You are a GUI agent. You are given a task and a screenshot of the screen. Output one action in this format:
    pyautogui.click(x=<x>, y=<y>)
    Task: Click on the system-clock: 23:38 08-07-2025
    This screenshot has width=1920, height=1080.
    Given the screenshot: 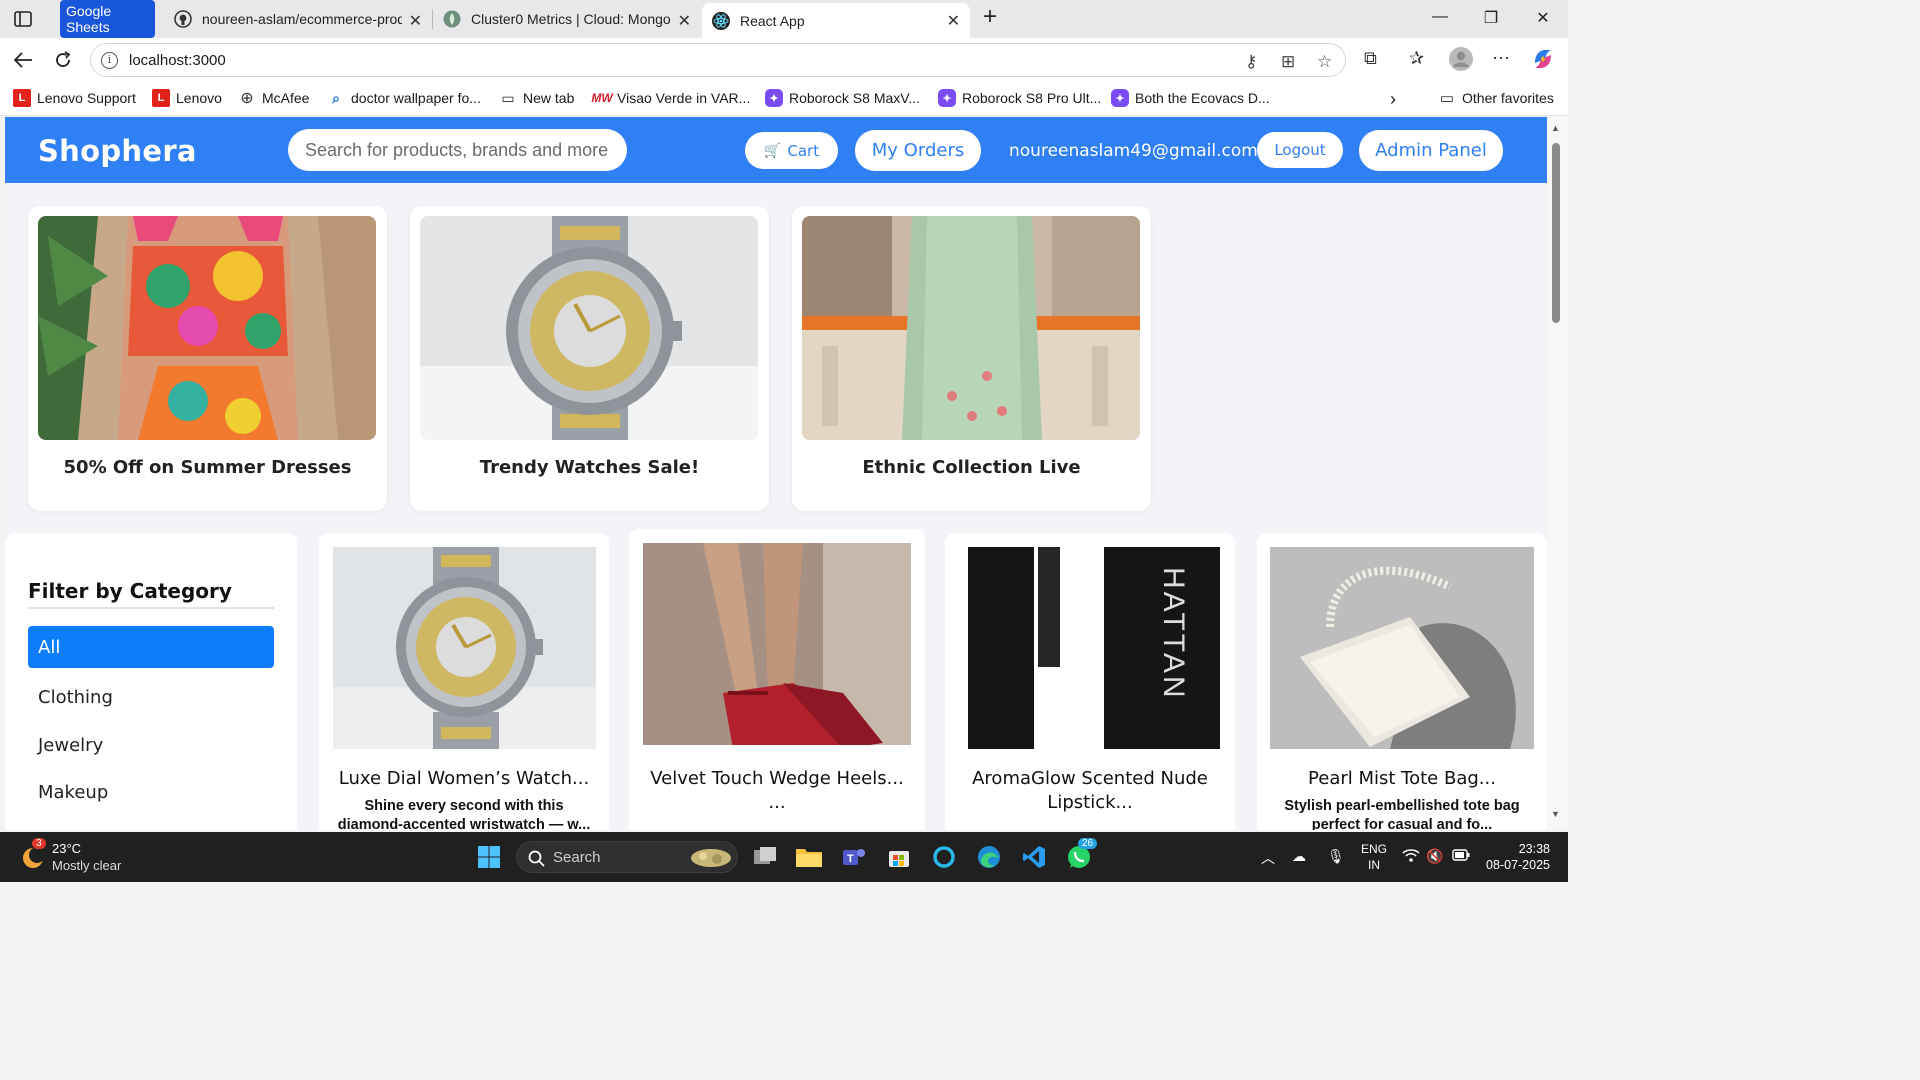 What is the action you would take?
    pyautogui.click(x=1515, y=857)
    